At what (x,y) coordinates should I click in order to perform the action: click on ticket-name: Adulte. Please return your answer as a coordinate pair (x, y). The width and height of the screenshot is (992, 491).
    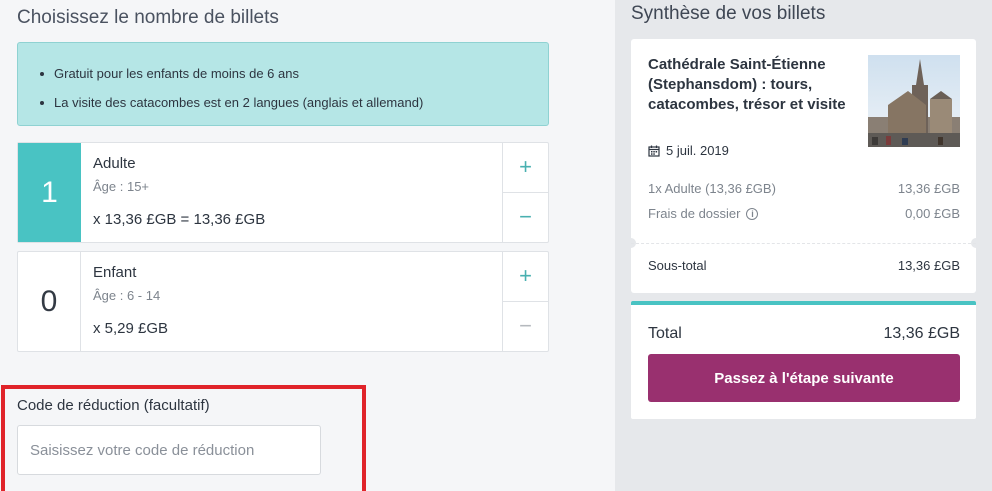
    Looking at the image, I should click on (114, 163).